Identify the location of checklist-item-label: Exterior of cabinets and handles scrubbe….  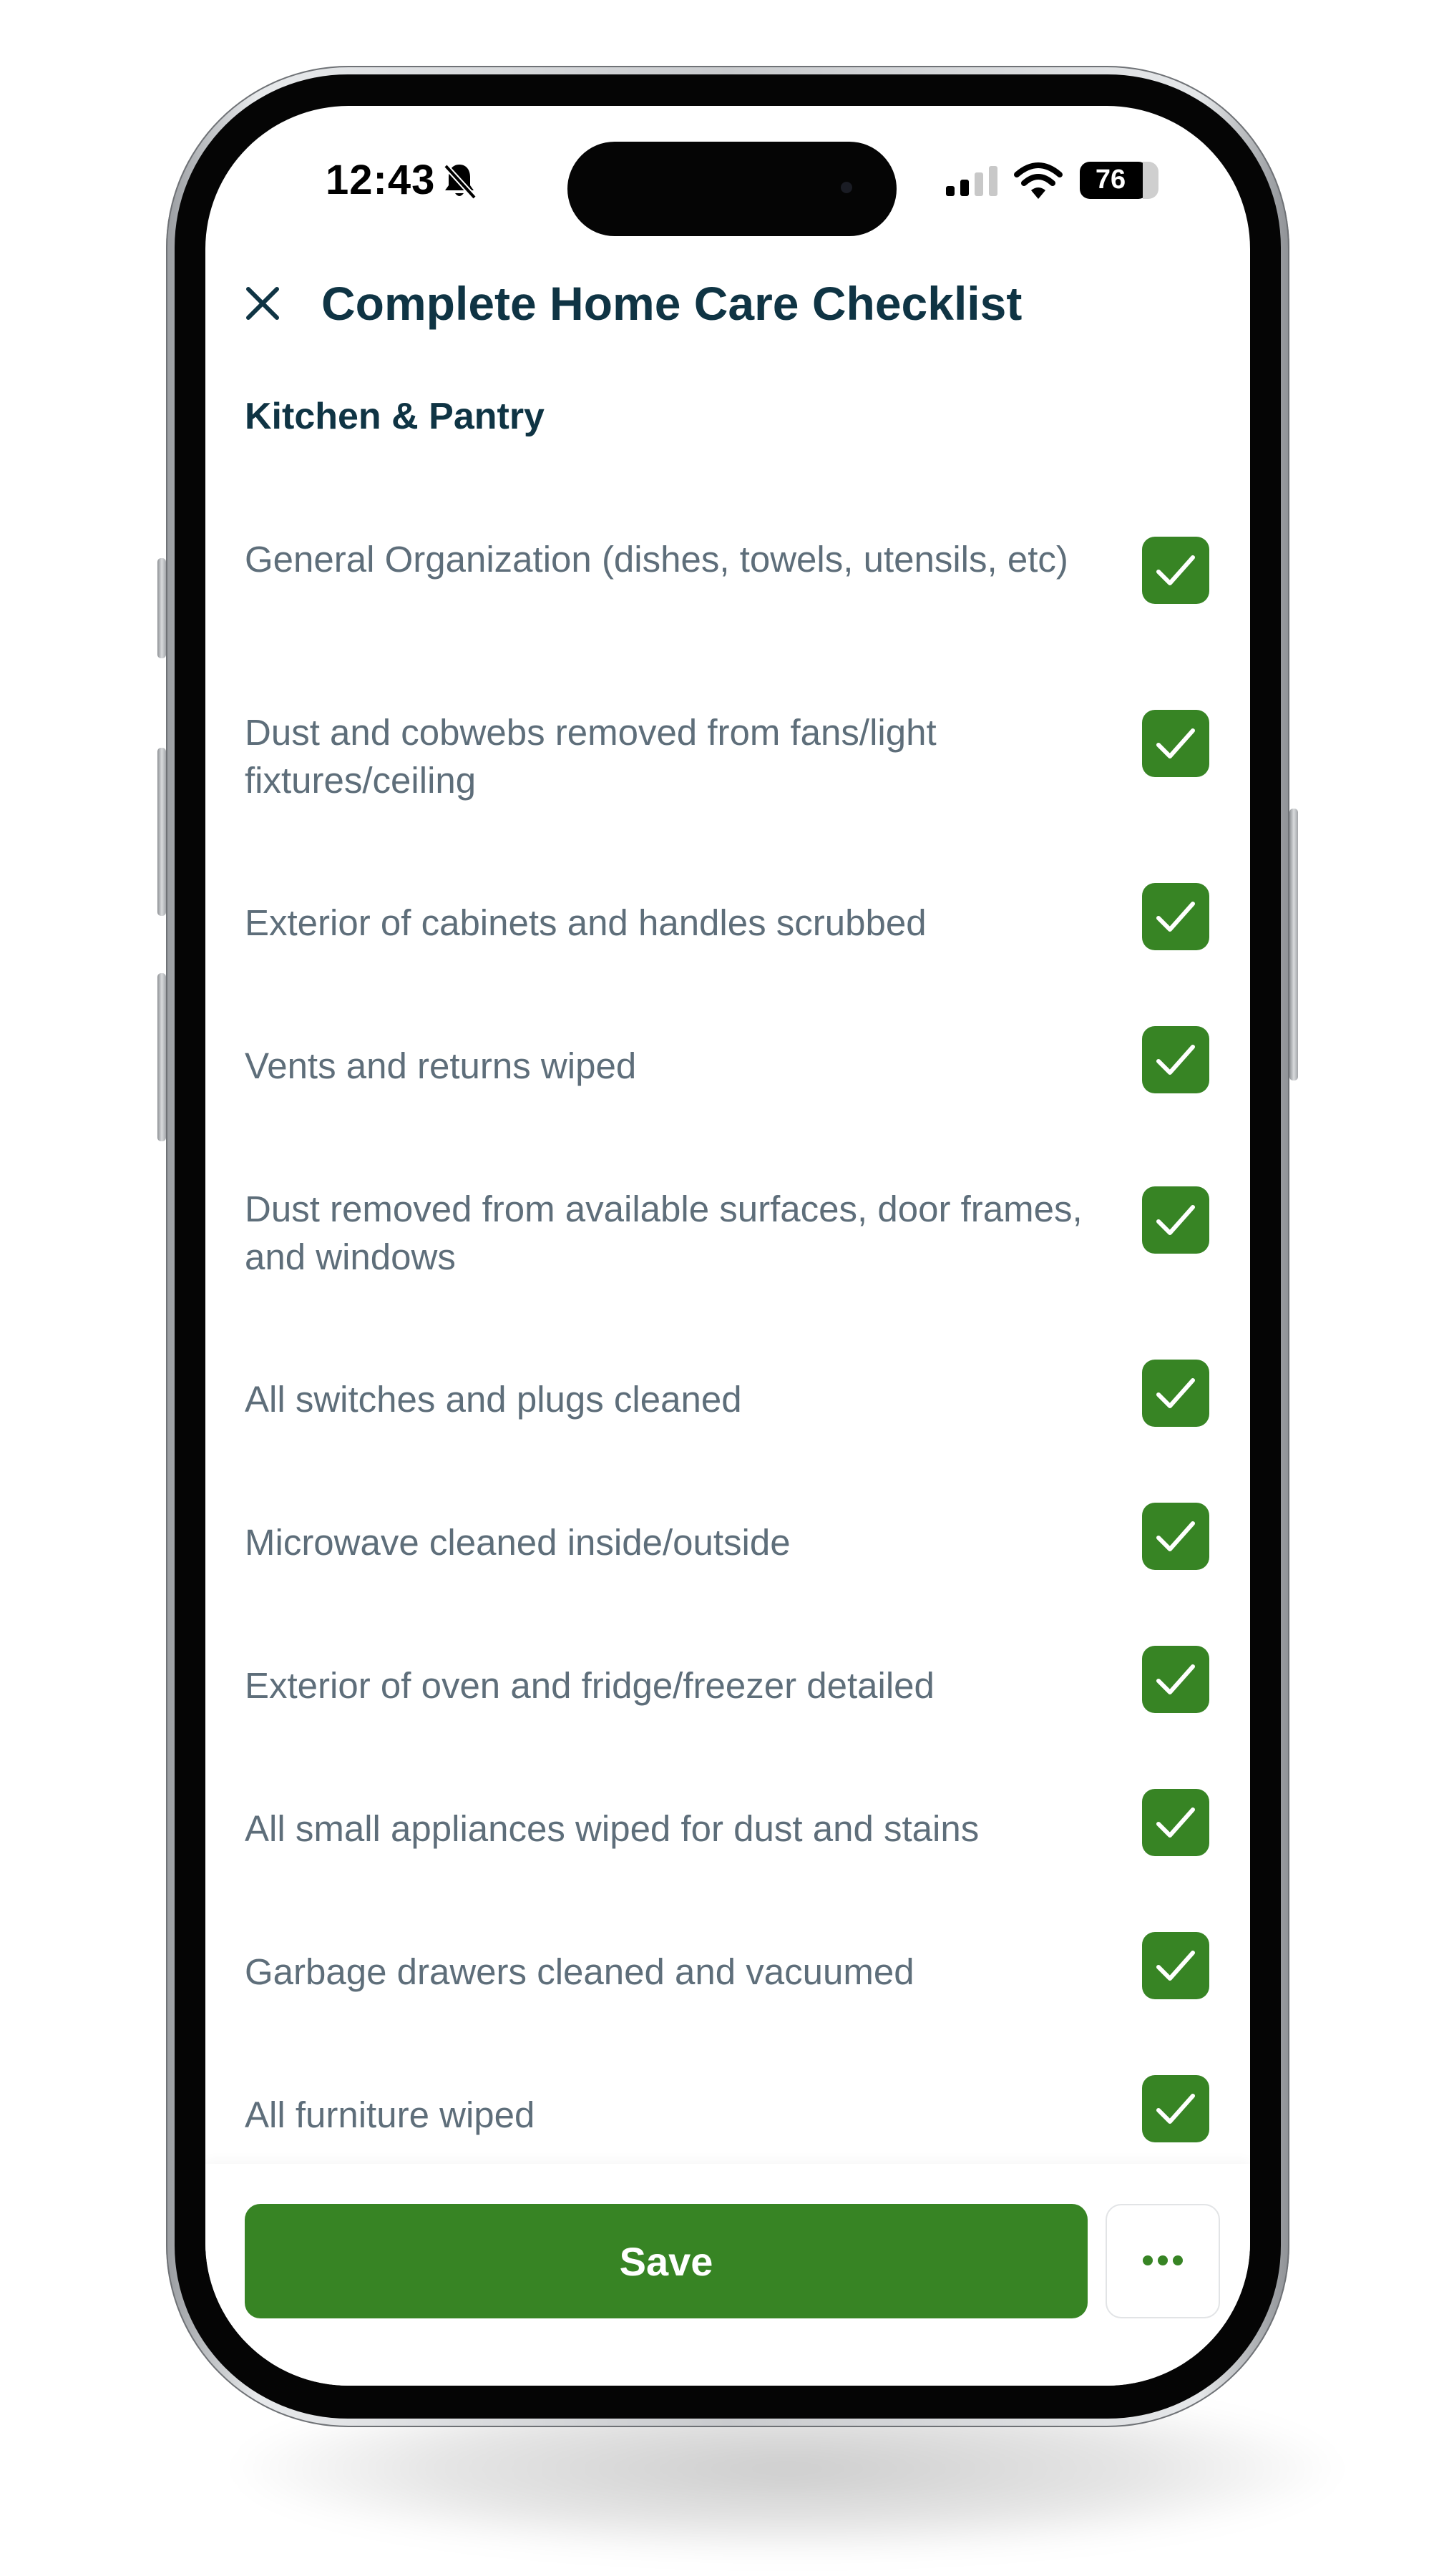
(586, 922).